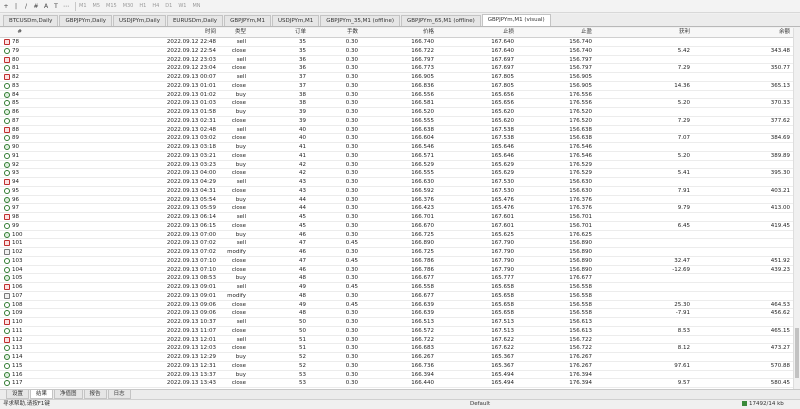  Describe the element at coordinates (295, 20) in the screenshot. I see `chart-tab-5: USDJPYm,M1` at that location.